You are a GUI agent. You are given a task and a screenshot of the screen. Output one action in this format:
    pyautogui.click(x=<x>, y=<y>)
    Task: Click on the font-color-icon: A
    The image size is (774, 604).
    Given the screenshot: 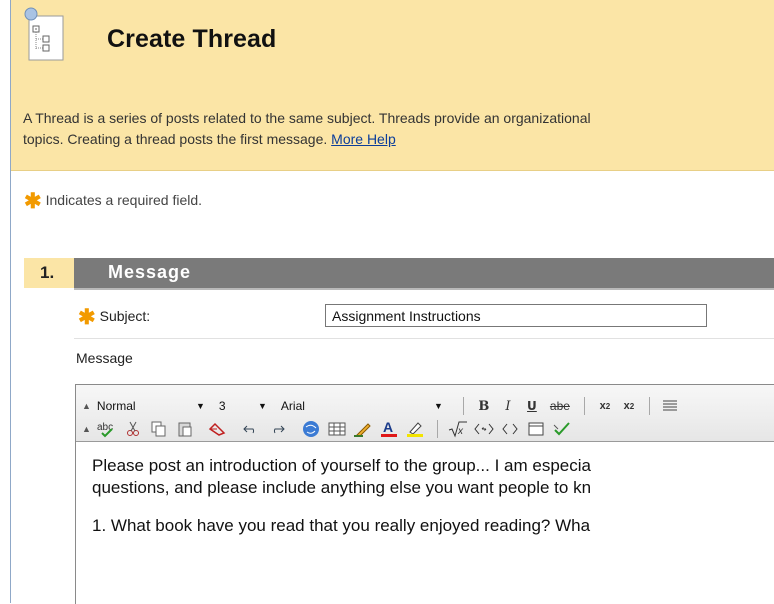 What is the action you would take?
    pyautogui.click(x=389, y=429)
    